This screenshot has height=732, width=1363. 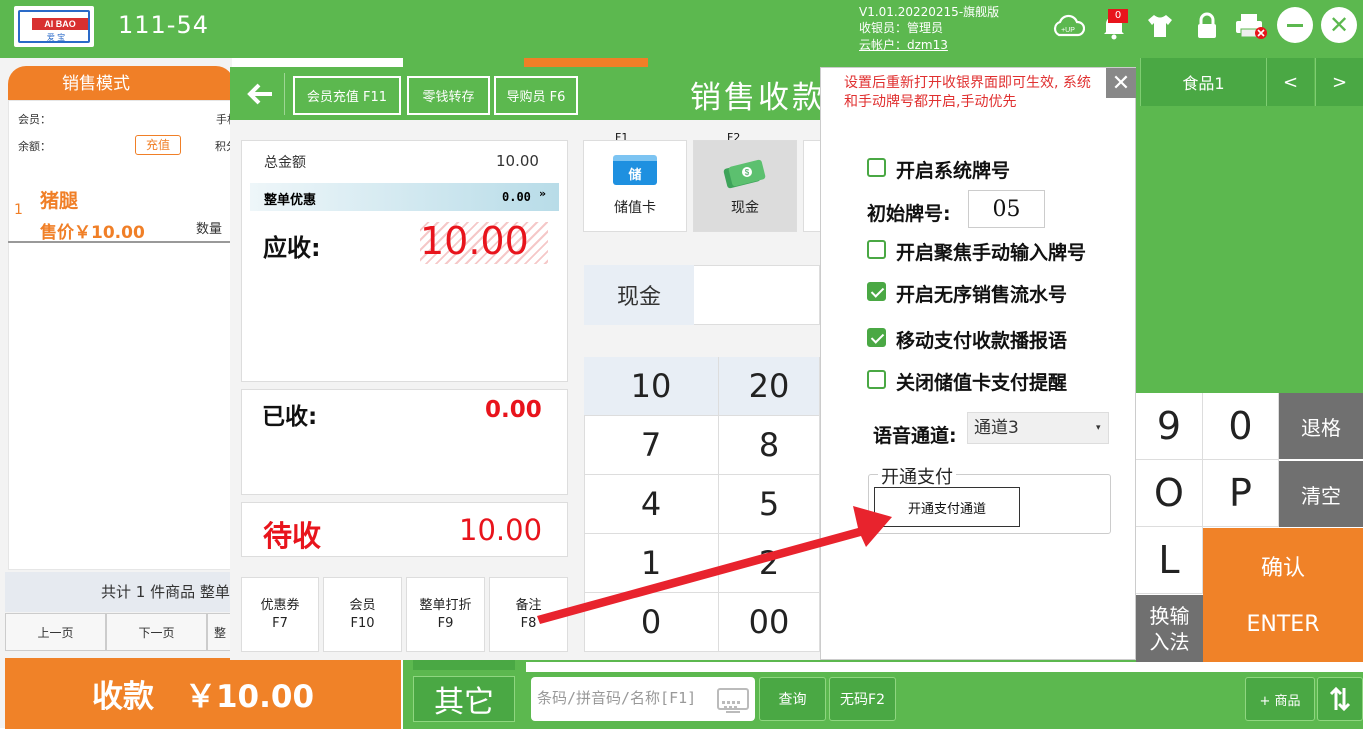 I want to click on due-label: 应收:, so click(x=292, y=248).